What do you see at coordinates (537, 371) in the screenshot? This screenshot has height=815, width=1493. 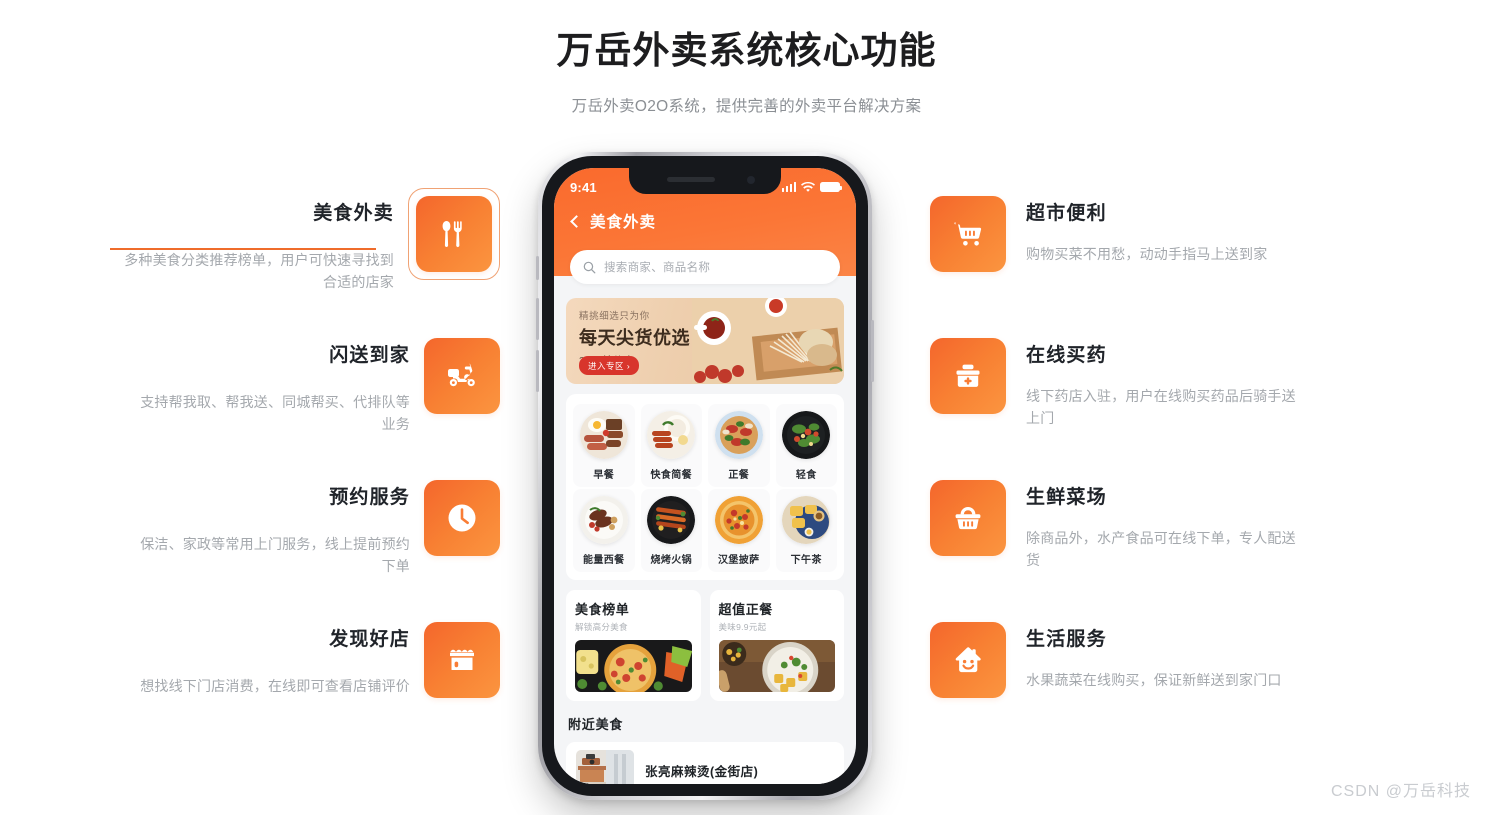 I see `volume-down-button` at bounding box center [537, 371].